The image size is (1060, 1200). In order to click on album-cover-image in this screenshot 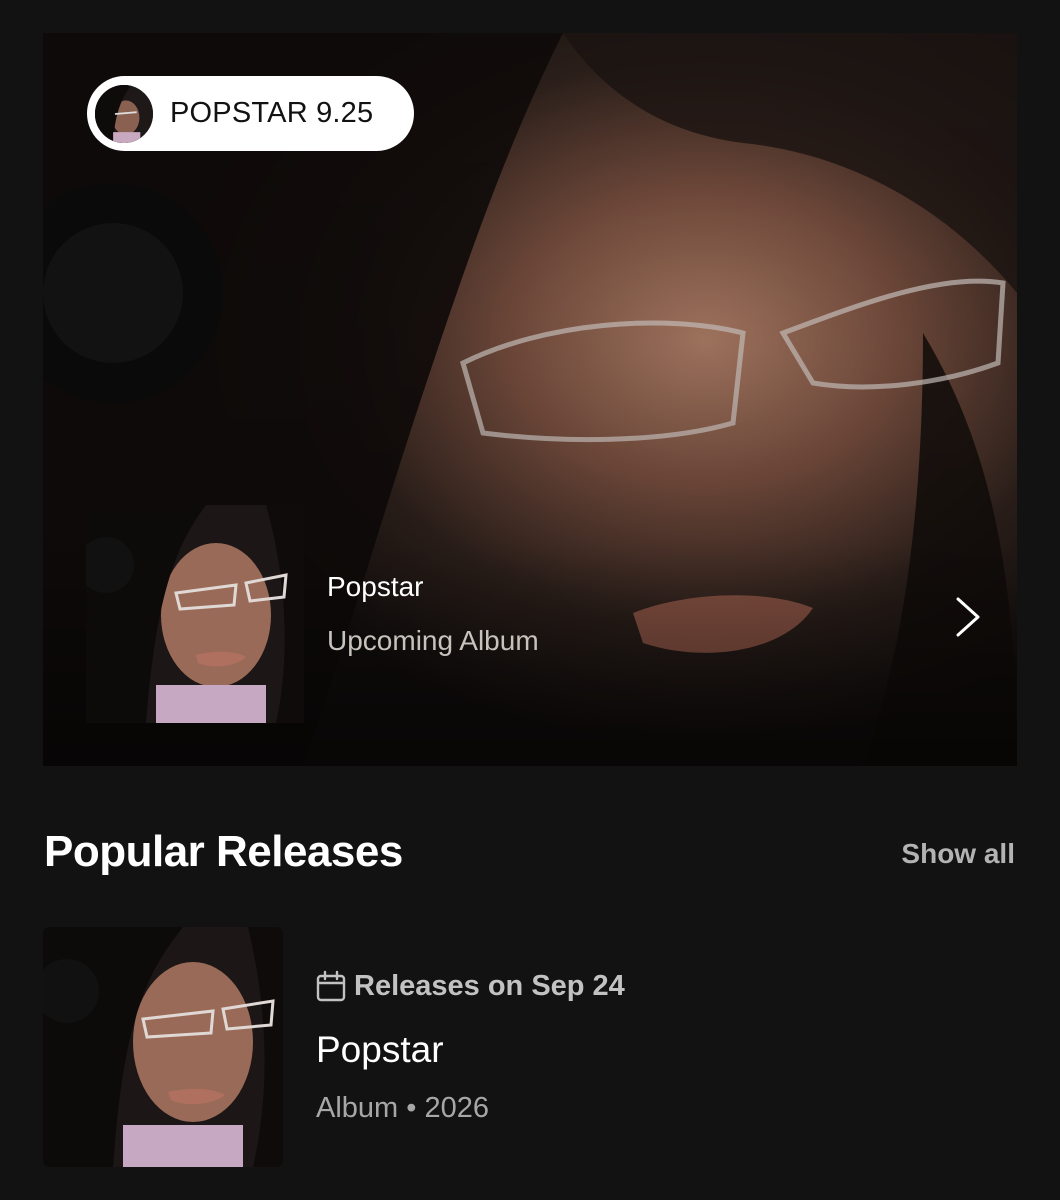, I will do `click(195, 614)`.